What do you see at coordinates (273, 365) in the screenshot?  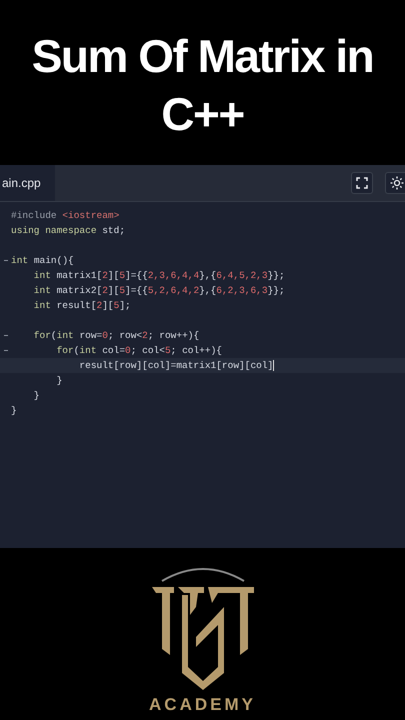 I see `text-cursor` at bounding box center [273, 365].